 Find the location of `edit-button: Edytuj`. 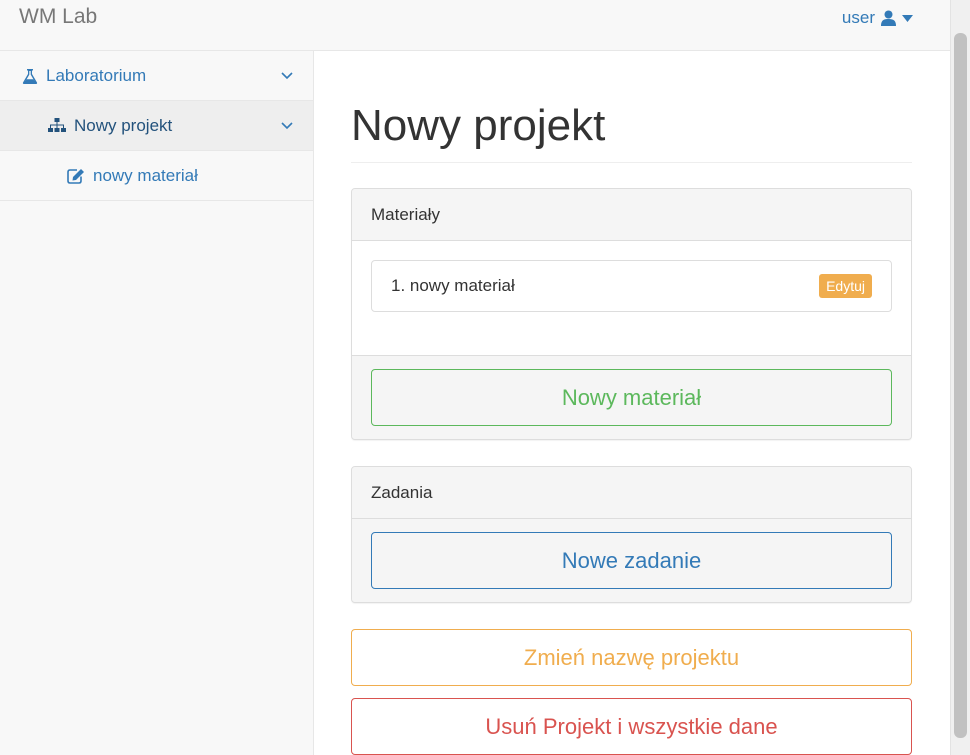

edit-button: Edytuj is located at coordinates (845, 286).